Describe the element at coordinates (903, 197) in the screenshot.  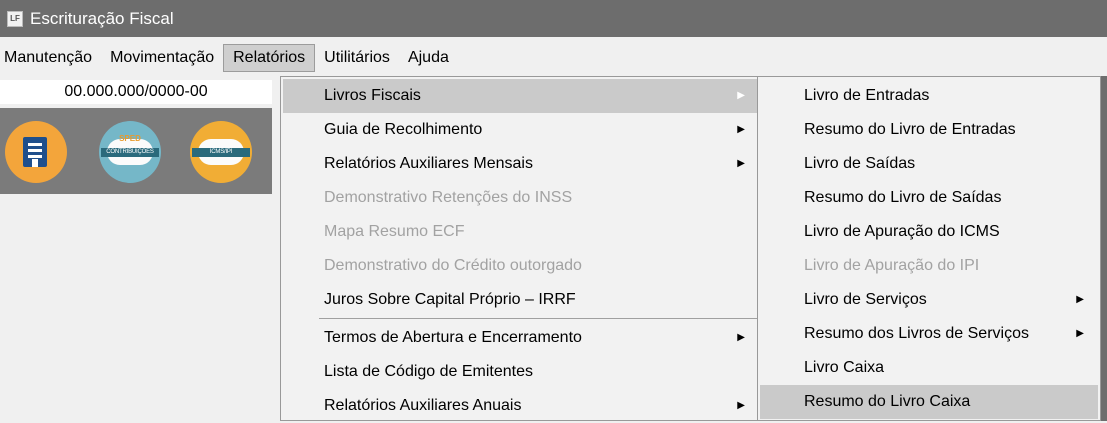
I see `menu-item-label: Resumo do Livro de Saídas` at that location.